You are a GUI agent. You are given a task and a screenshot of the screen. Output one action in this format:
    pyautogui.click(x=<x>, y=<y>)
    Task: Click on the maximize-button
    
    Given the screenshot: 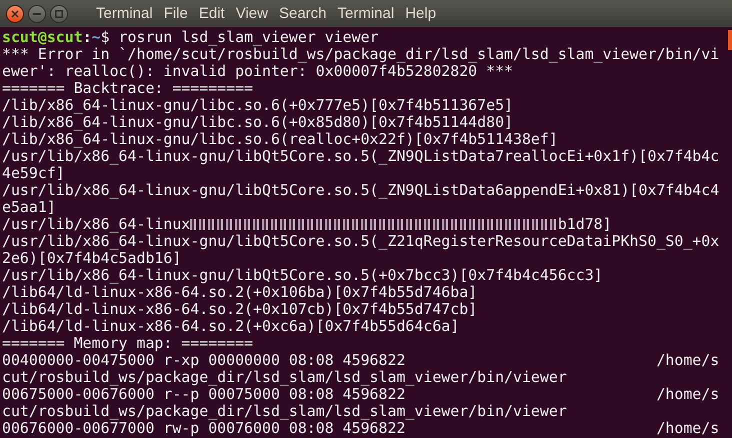 What is the action you would take?
    pyautogui.click(x=59, y=13)
    